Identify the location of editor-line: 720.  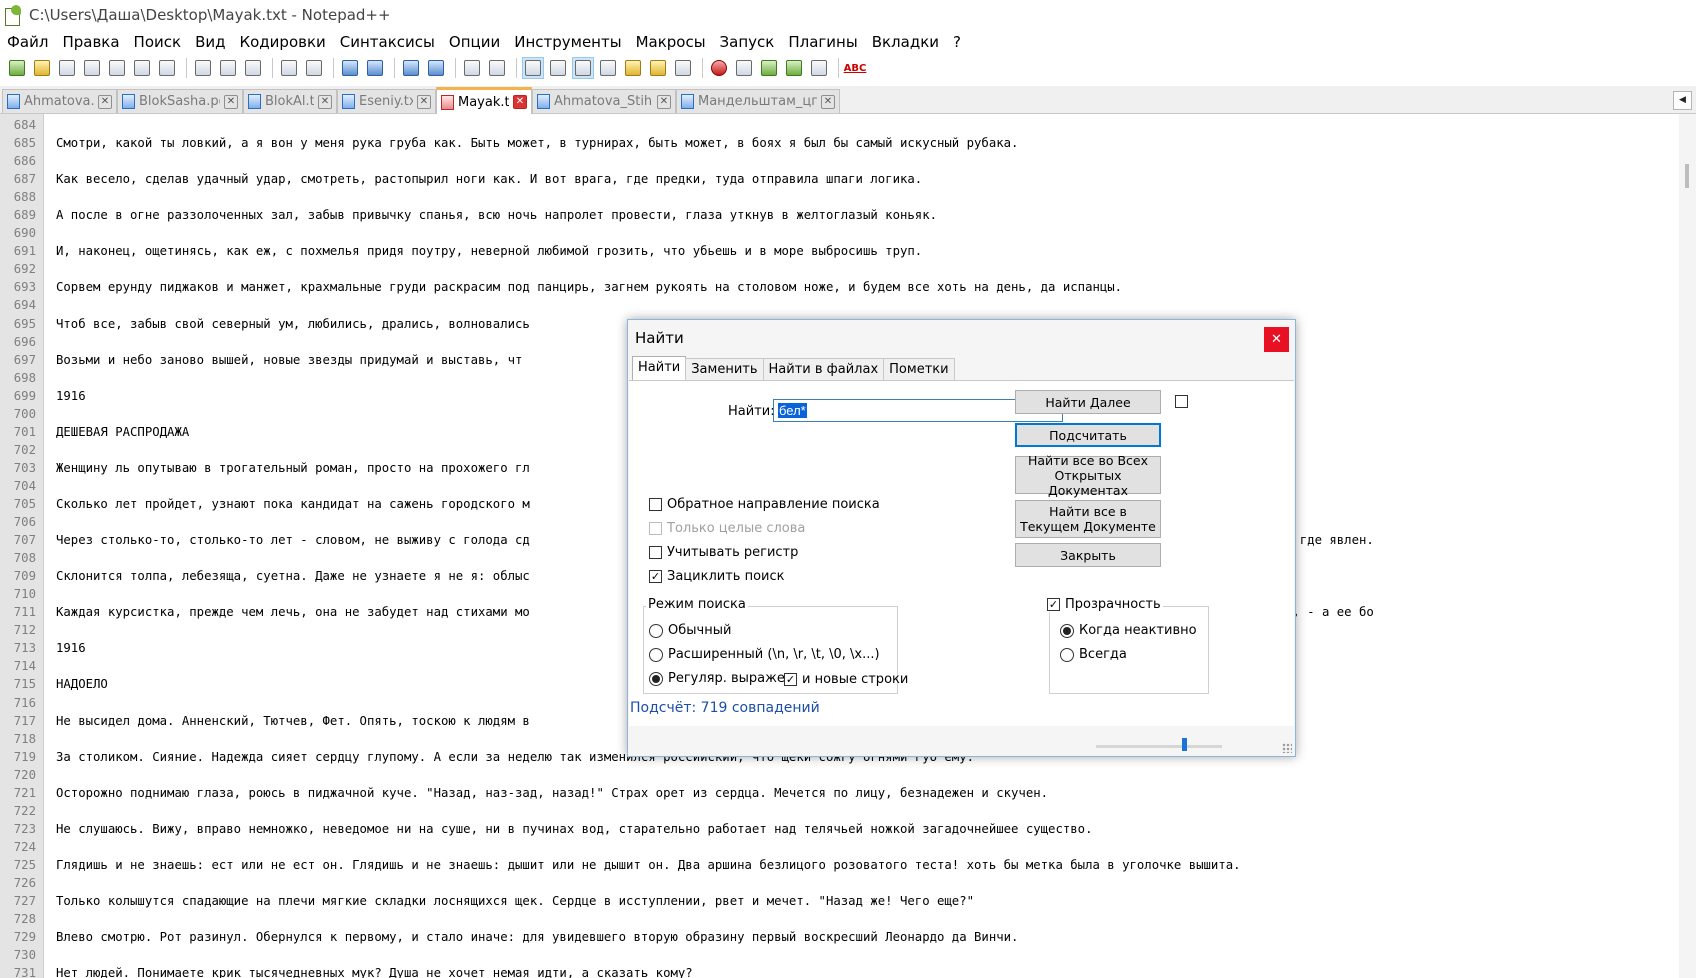
(840, 775).